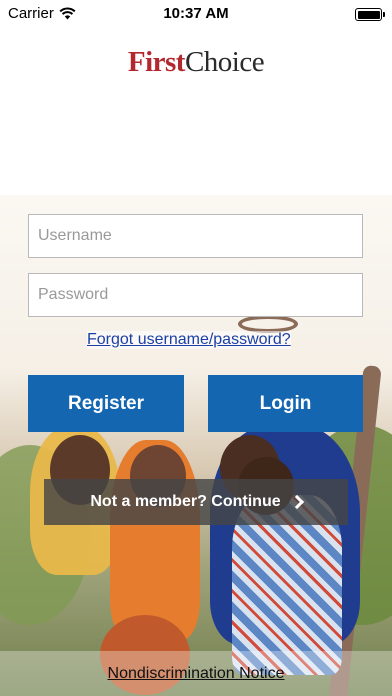 This screenshot has height=696, width=392. I want to click on password-placeholder: Password, so click(73, 294).